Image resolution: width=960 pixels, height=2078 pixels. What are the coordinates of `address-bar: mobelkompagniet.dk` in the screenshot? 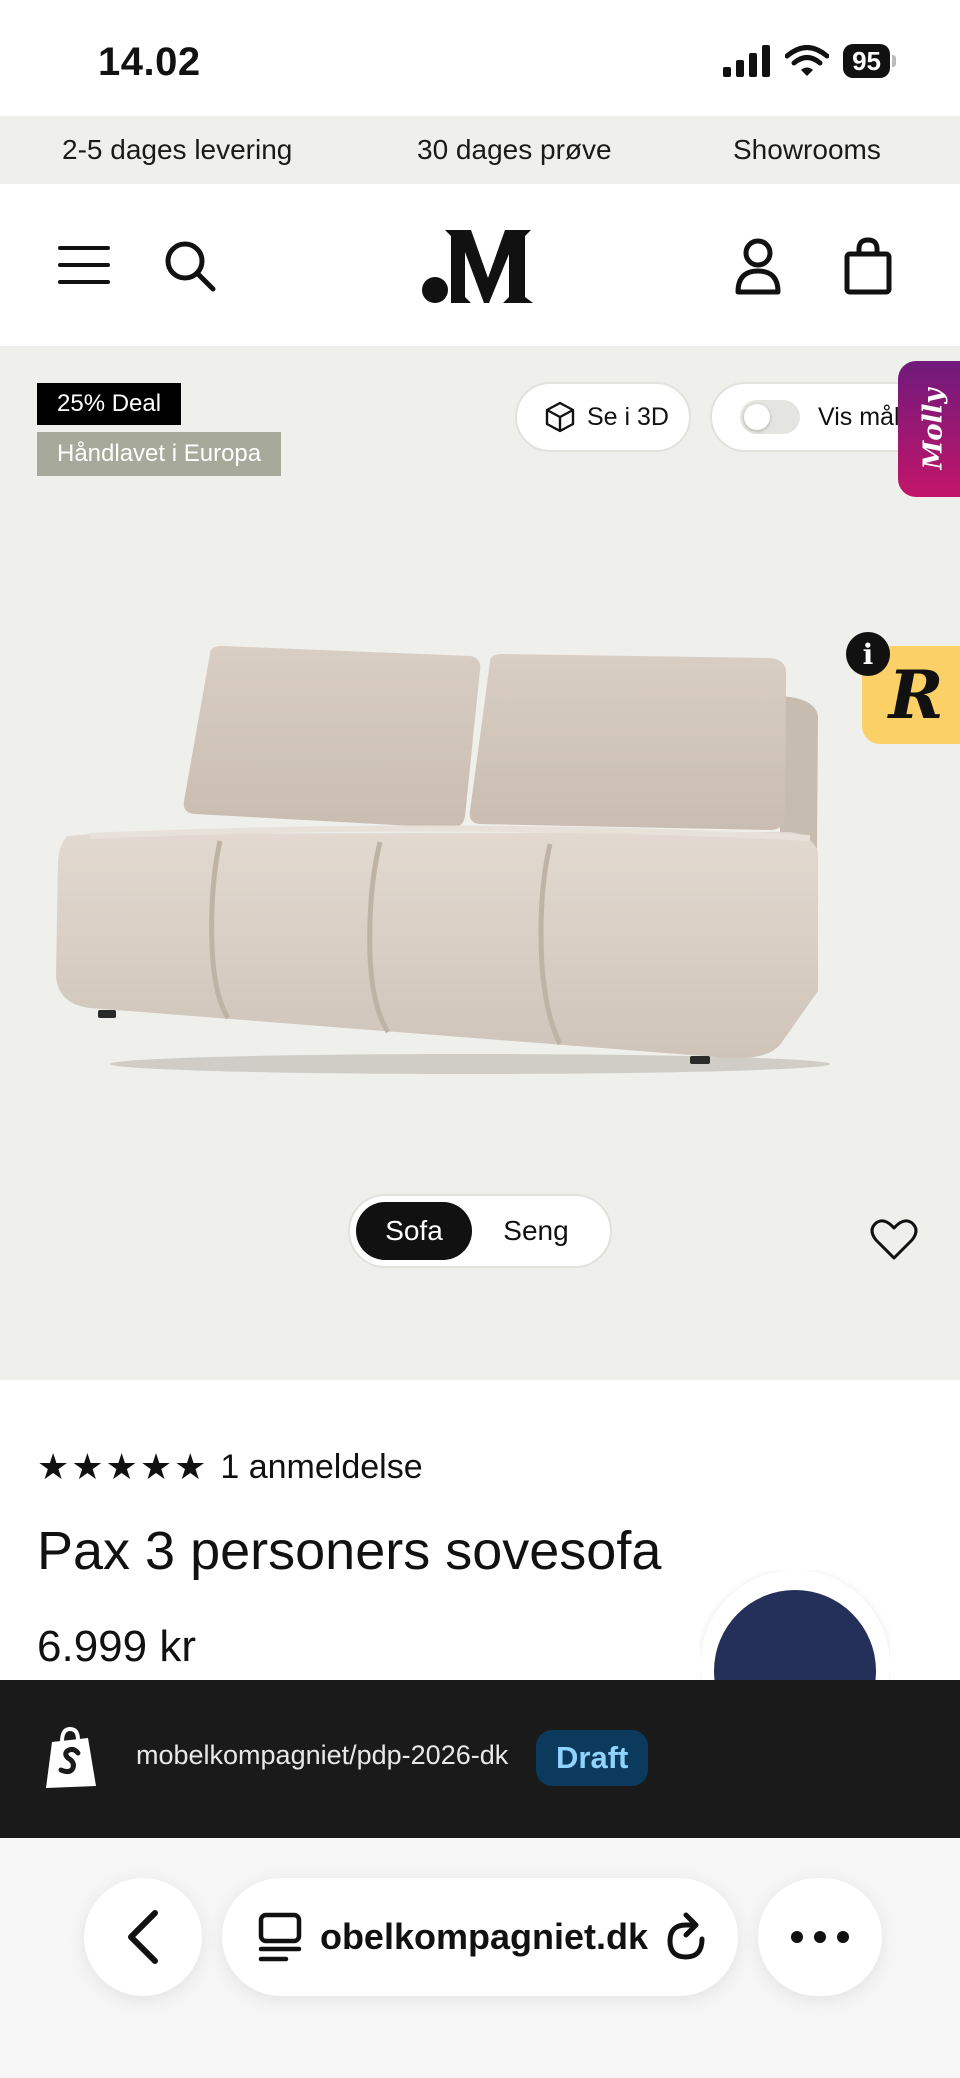 It's located at (480, 1937).